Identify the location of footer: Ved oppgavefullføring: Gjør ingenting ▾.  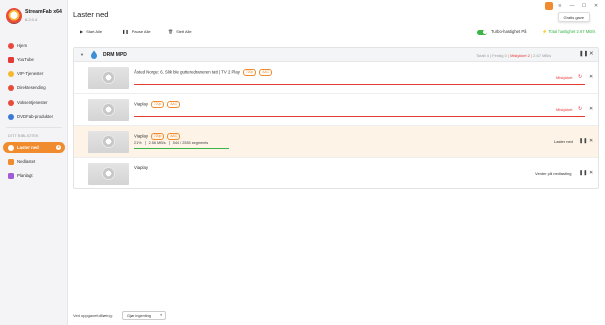
(336, 316).